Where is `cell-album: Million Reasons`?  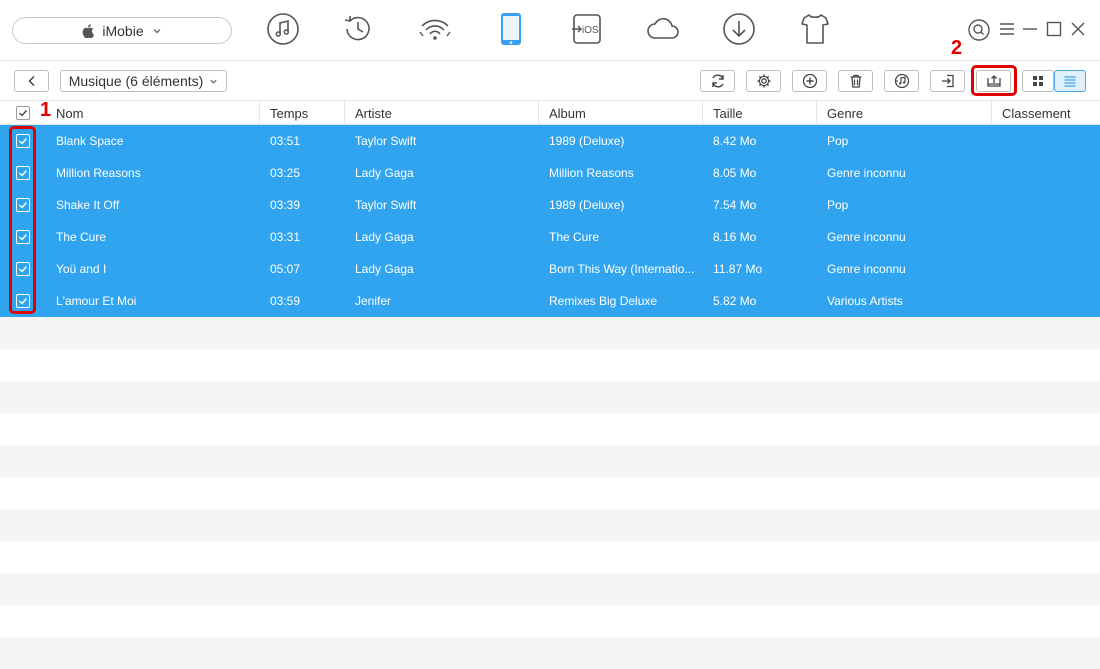
cell-album: Million Reasons is located at coordinates (591, 173).